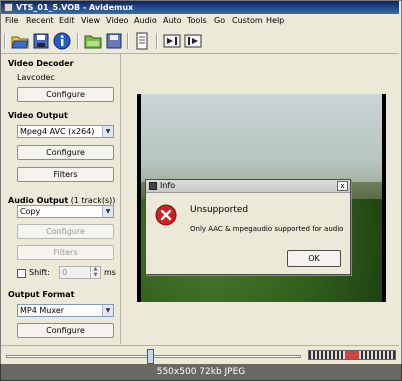 The width and height of the screenshot is (402, 381). What do you see at coordinates (117, 20) in the screenshot?
I see `menu-video: Video` at bounding box center [117, 20].